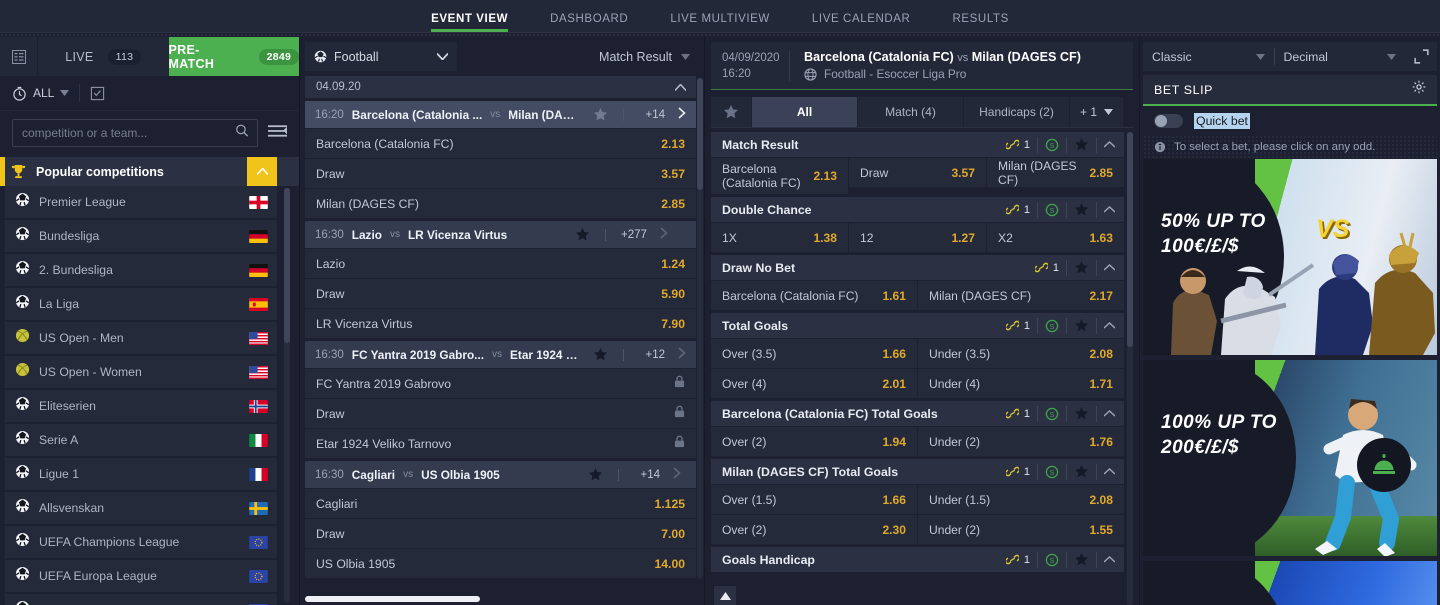  Describe the element at coordinates (1021, 441) in the screenshot. I see `selection-cell: Under (2) 1.76` at that location.